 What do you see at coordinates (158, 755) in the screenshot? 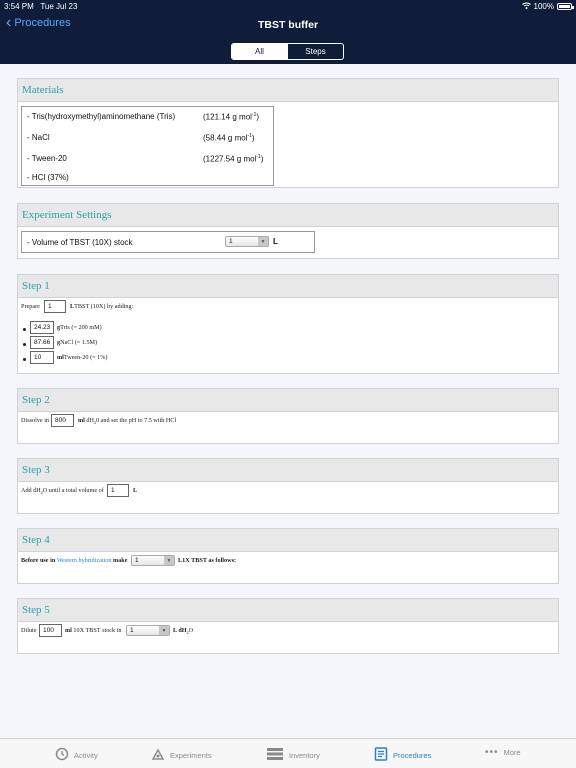
I see `experiments-icon` at bounding box center [158, 755].